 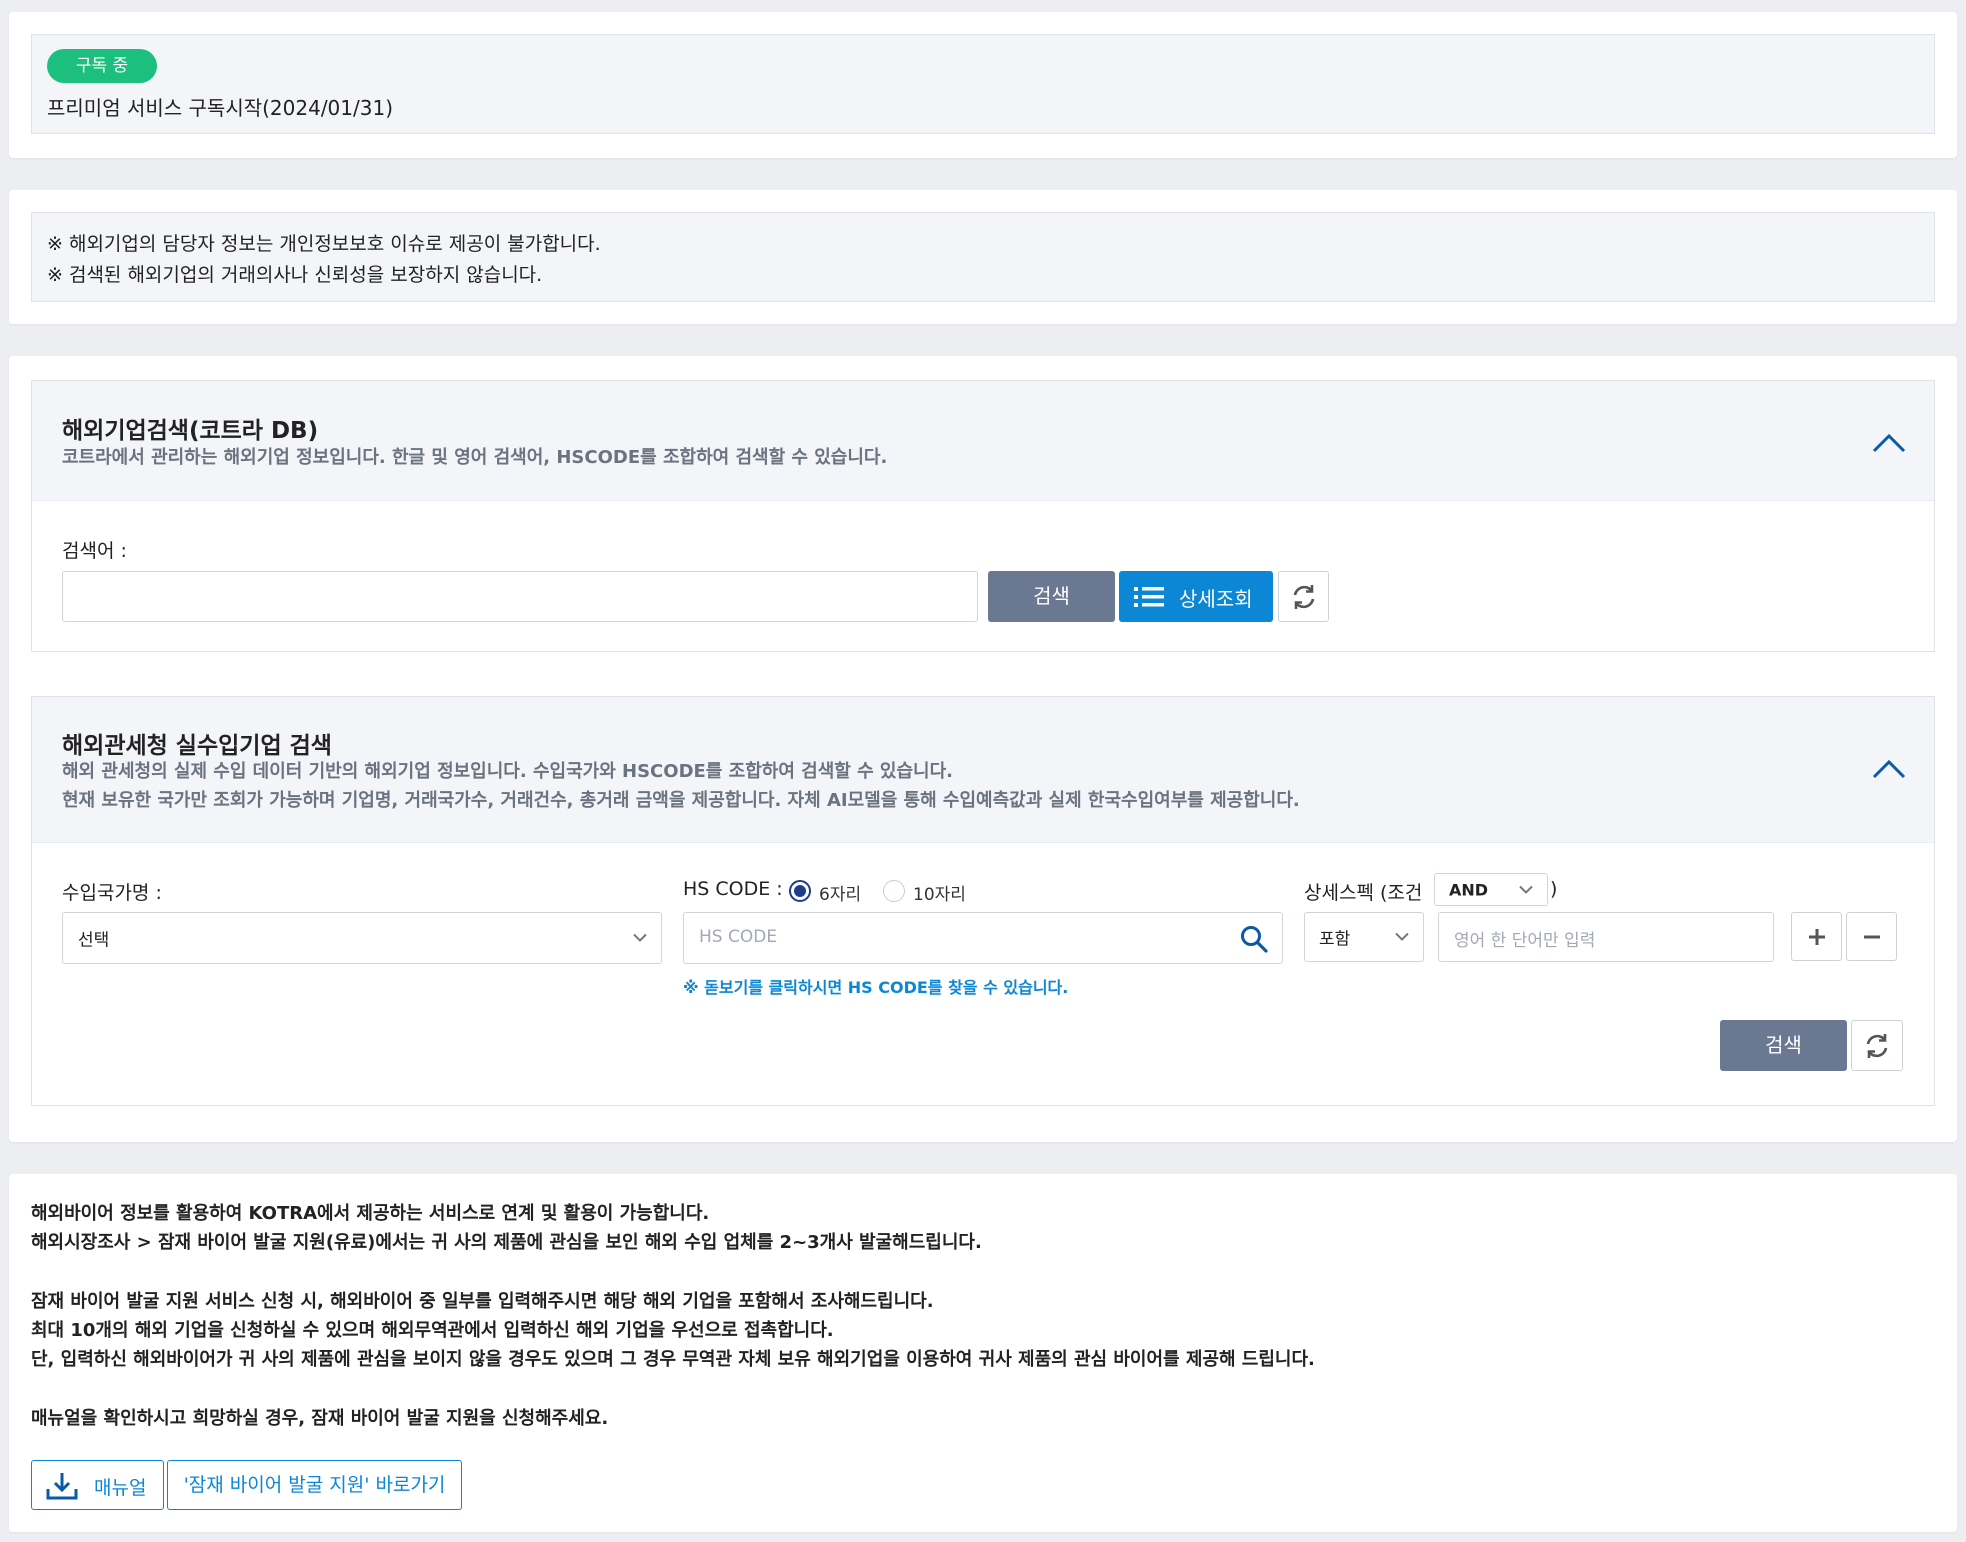 I want to click on spec-condition-select: AND, so click(x=1491, y=889).